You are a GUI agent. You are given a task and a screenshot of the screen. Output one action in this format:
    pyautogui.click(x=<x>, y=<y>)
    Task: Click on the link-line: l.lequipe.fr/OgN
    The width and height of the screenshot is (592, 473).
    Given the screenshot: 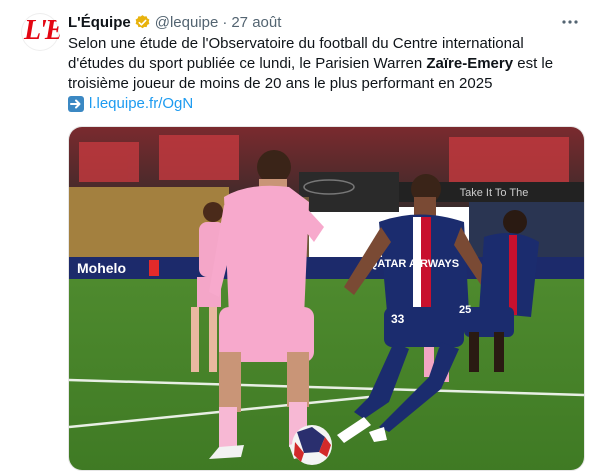 What is the action you would take?
    pyautogui.click(x=320, y=104)
    